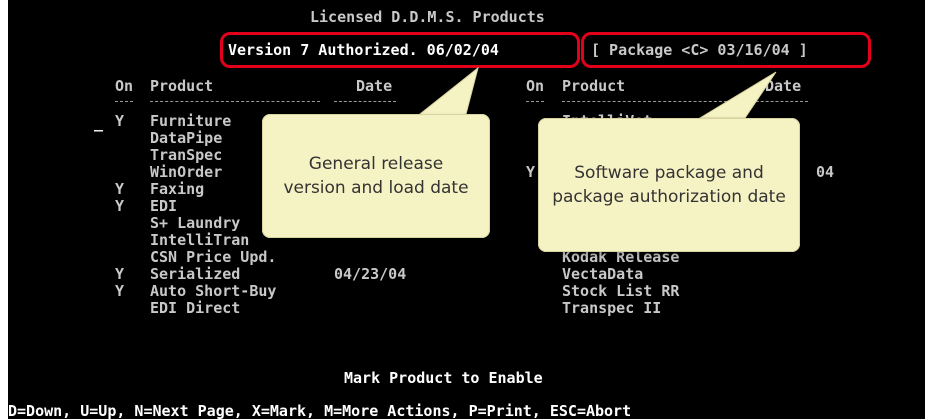  What do you see at coordinates (376, 176) in the screenshot?
I see `callout-general-release: General release version and load date` at bounding box center [376, 176].